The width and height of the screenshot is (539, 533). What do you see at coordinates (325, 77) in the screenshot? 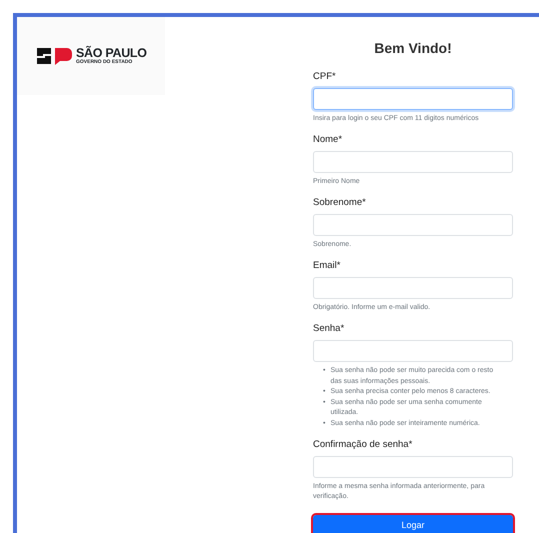
I see `field-label: CPF*` at bounding box center [325, 77].